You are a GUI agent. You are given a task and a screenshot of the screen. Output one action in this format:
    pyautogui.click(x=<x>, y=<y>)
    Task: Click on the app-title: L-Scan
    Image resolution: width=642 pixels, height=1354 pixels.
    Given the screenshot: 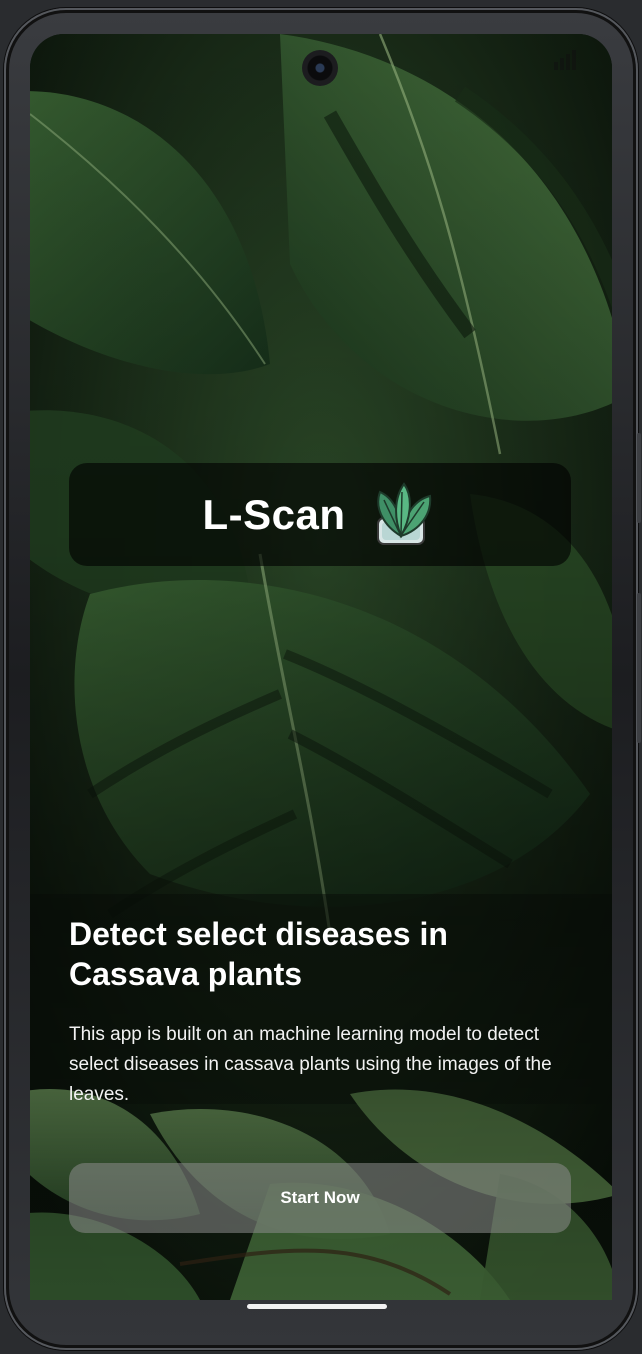 What is the action you would take?
    pyautogui.click(x=274, y=514)
    